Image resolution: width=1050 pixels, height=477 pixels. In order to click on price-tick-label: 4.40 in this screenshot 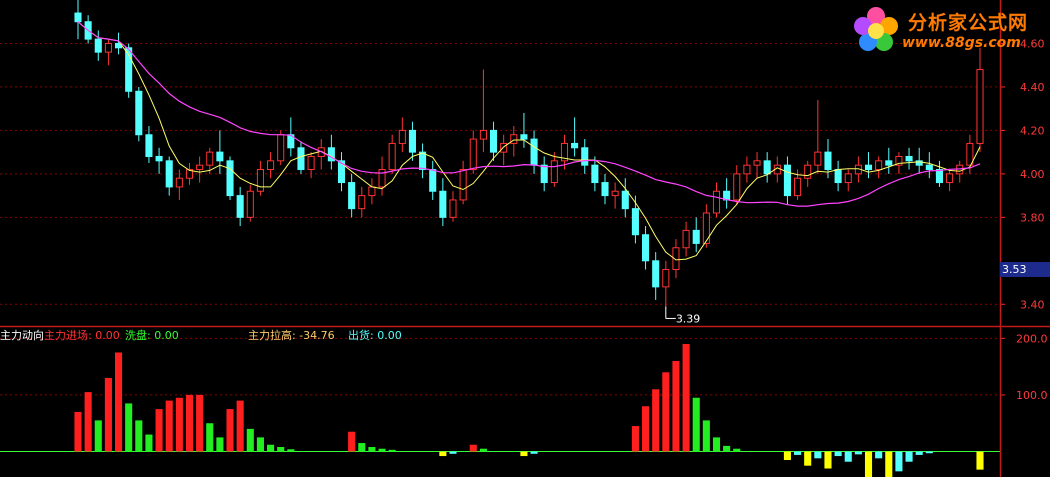, I will do `click(1032, 87)`.